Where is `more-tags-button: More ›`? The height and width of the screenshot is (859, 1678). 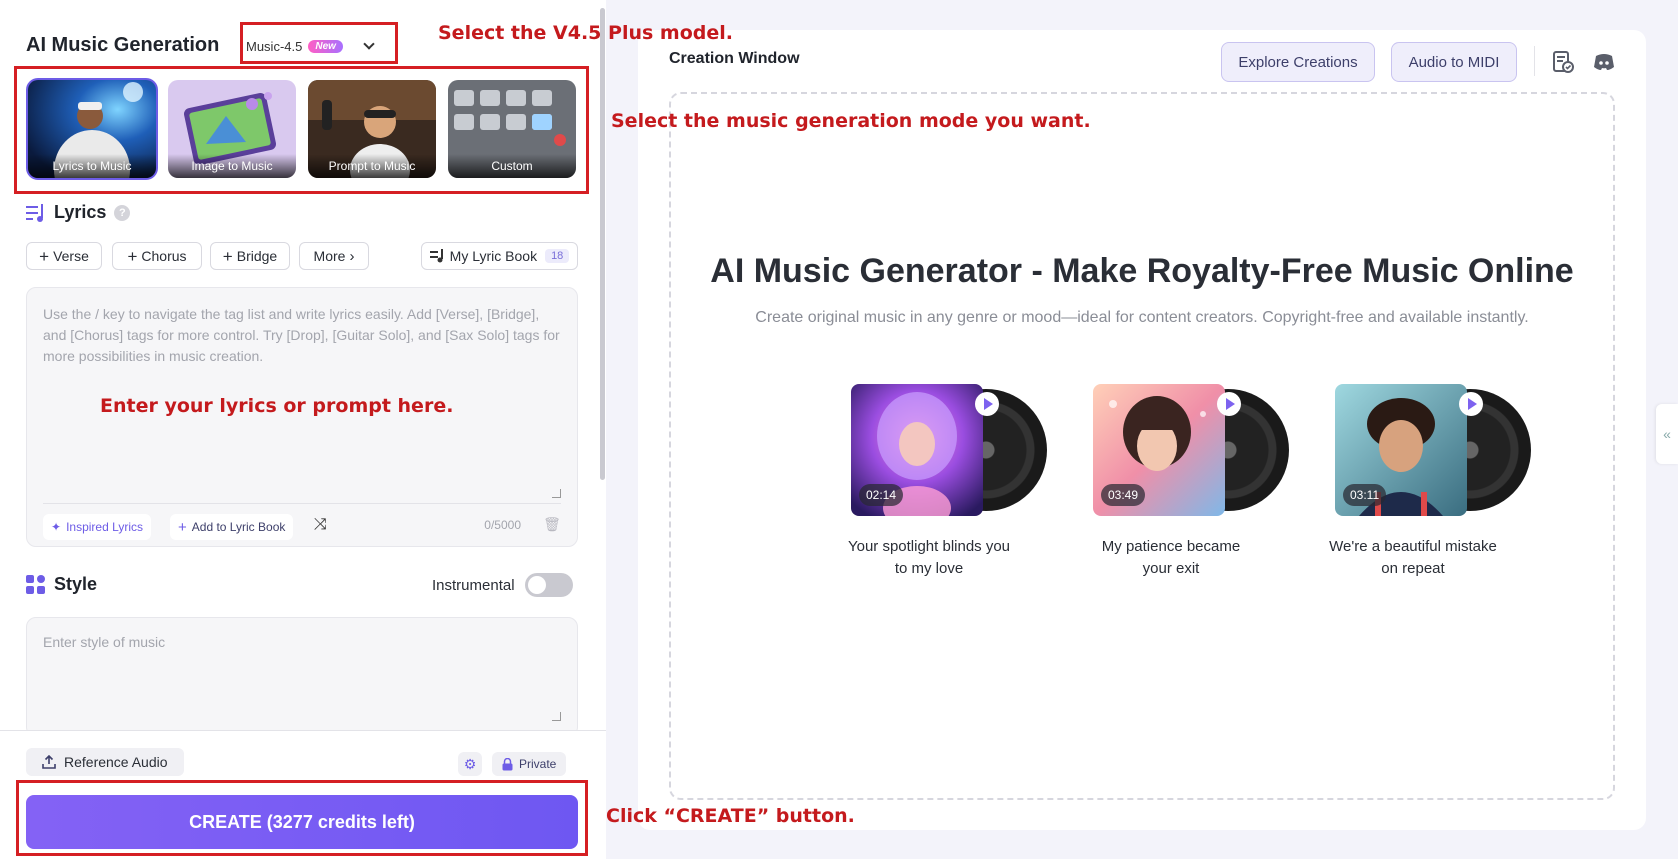 more-tags-button: More › is located at coordinates (334, 256).